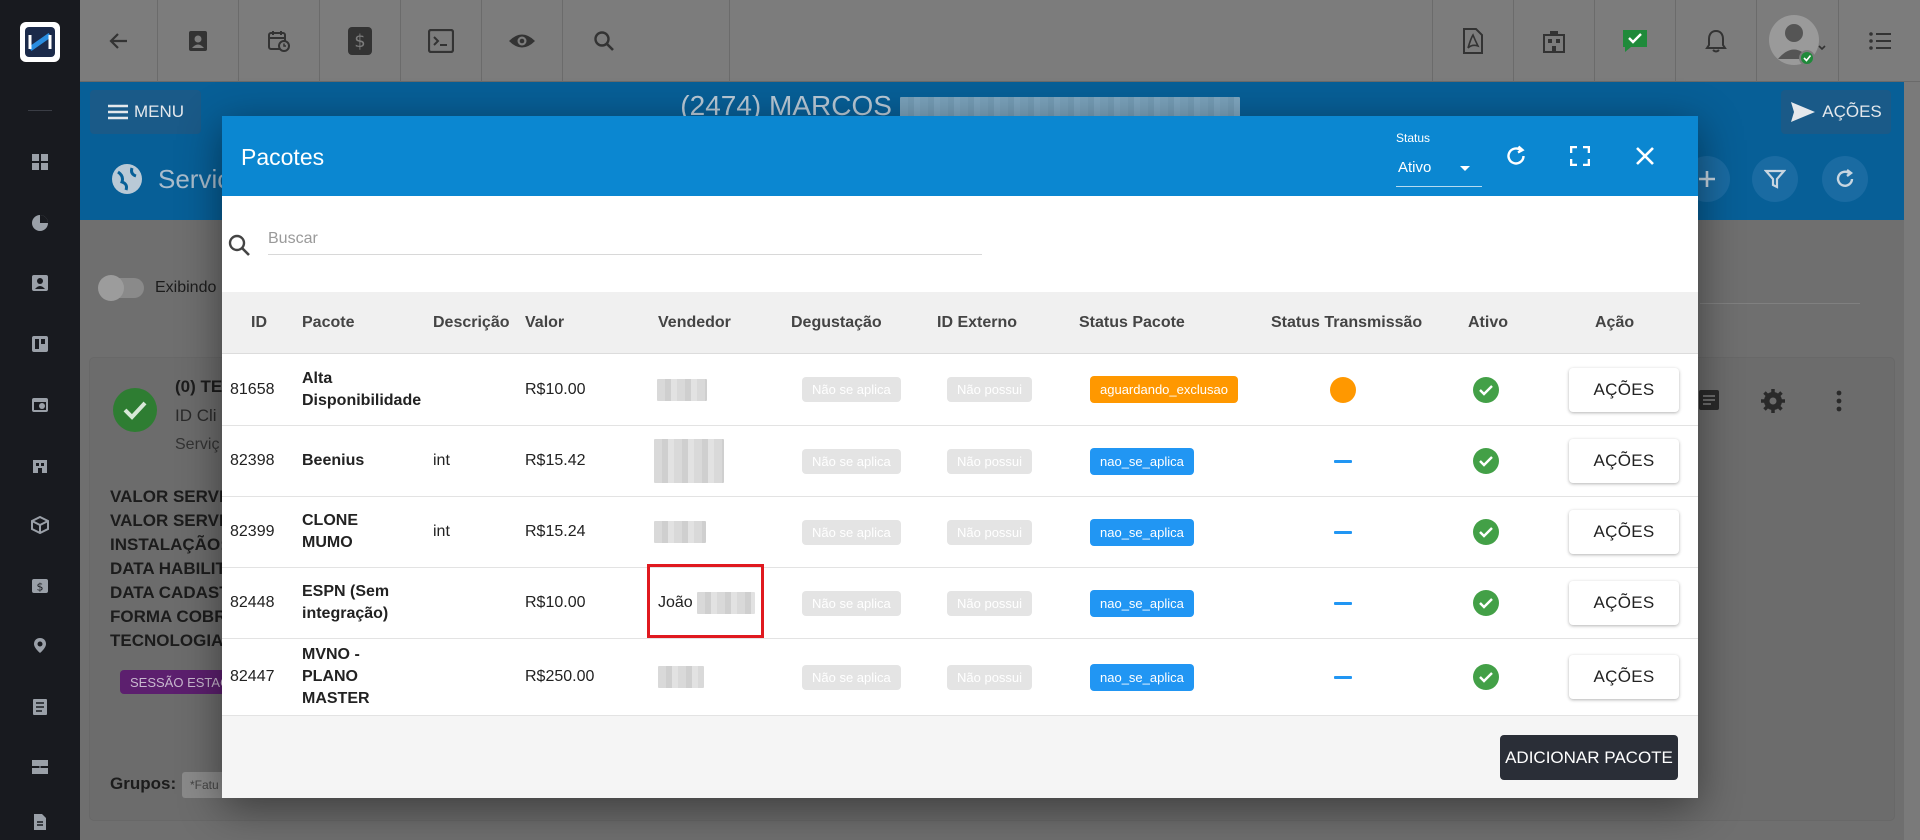  What do you see at coordinates (328, 323) in the screenshot?
I see `column-header-pacote: Pacote` at bounding box center [328, 323].